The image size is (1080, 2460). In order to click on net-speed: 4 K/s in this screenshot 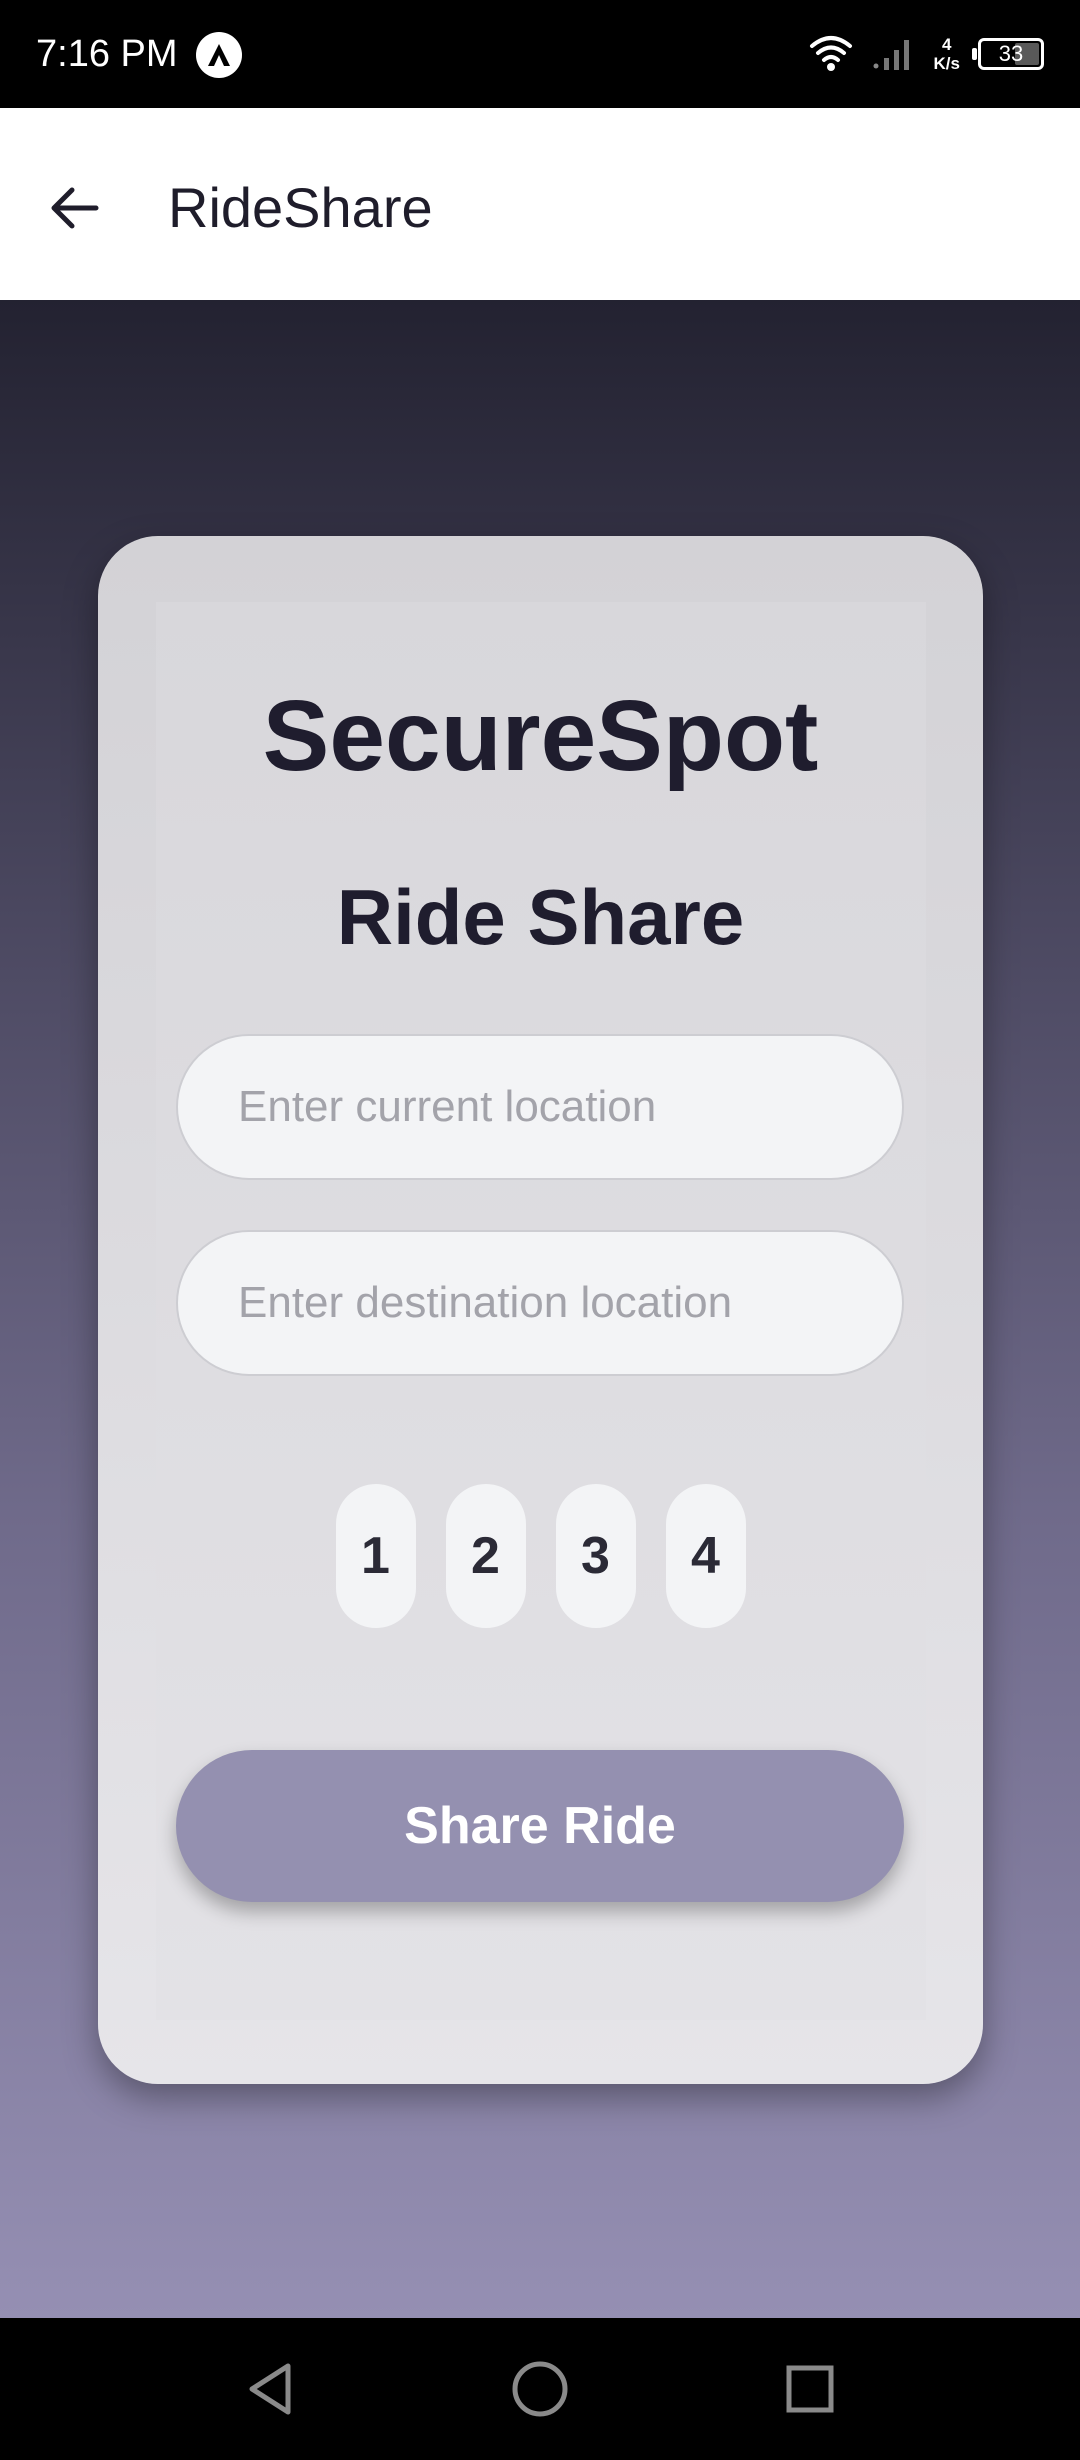, I will do `click(947, 54)`.